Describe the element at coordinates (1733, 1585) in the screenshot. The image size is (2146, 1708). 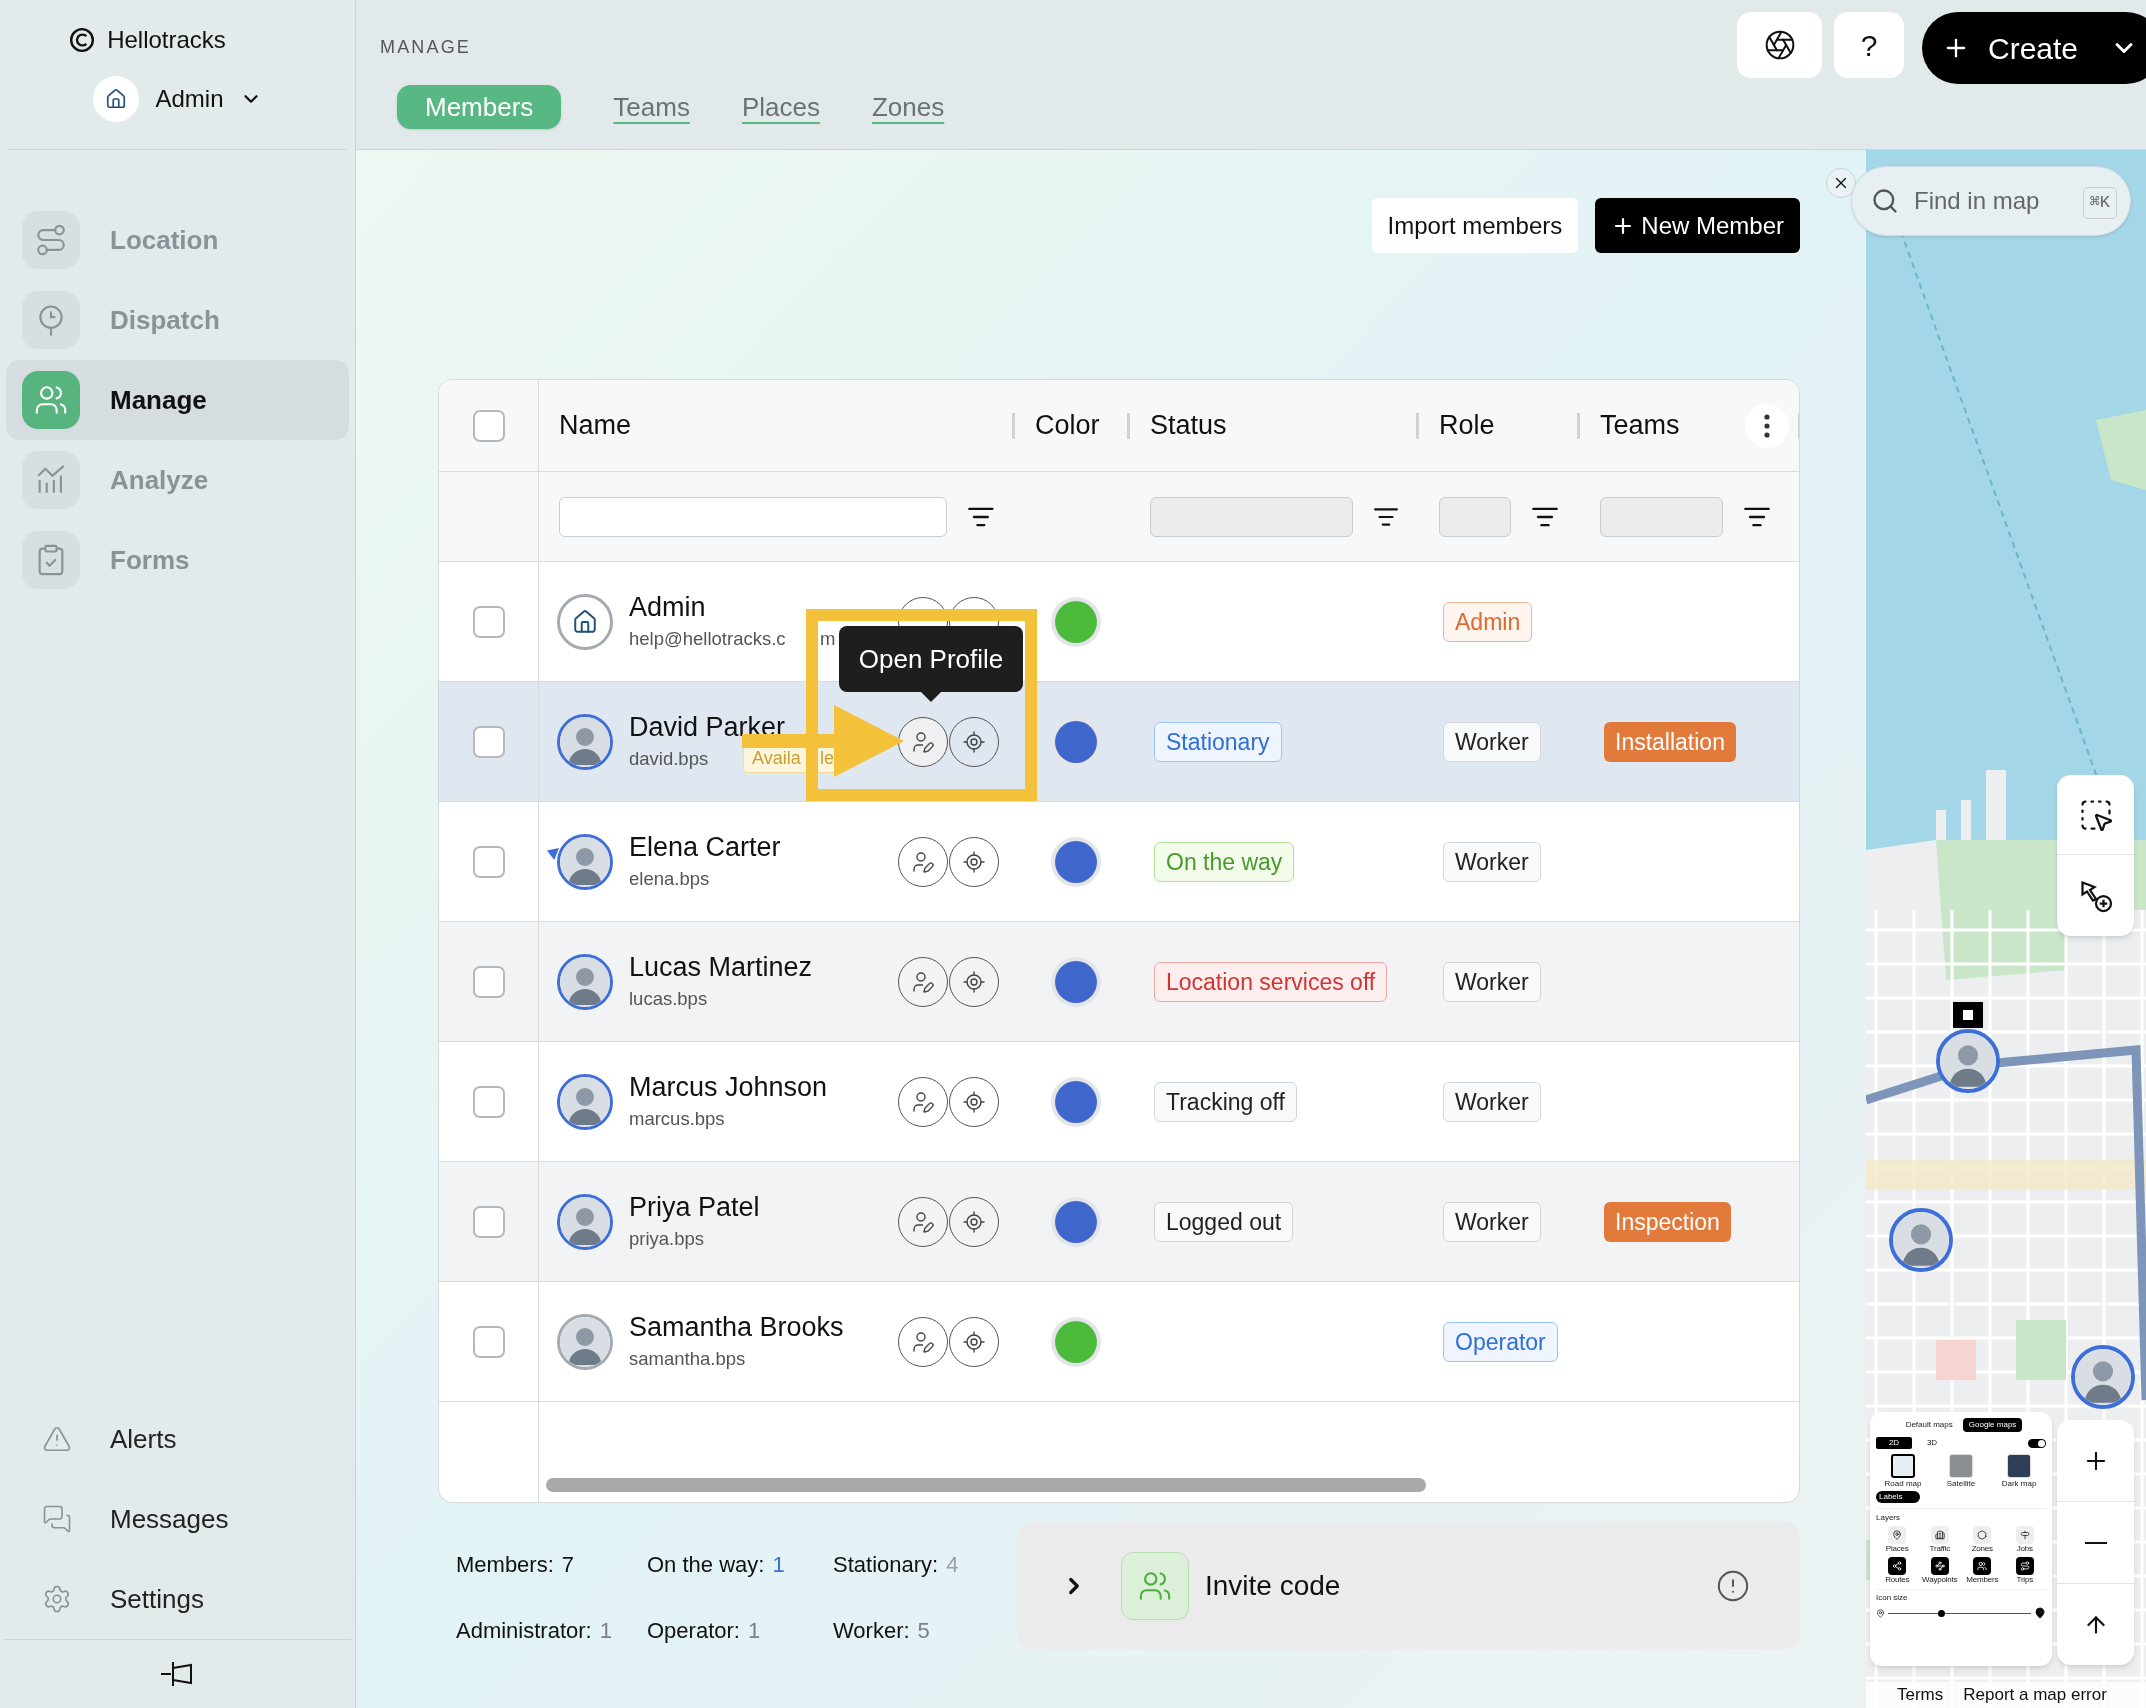
I see `info-icon` at that location.